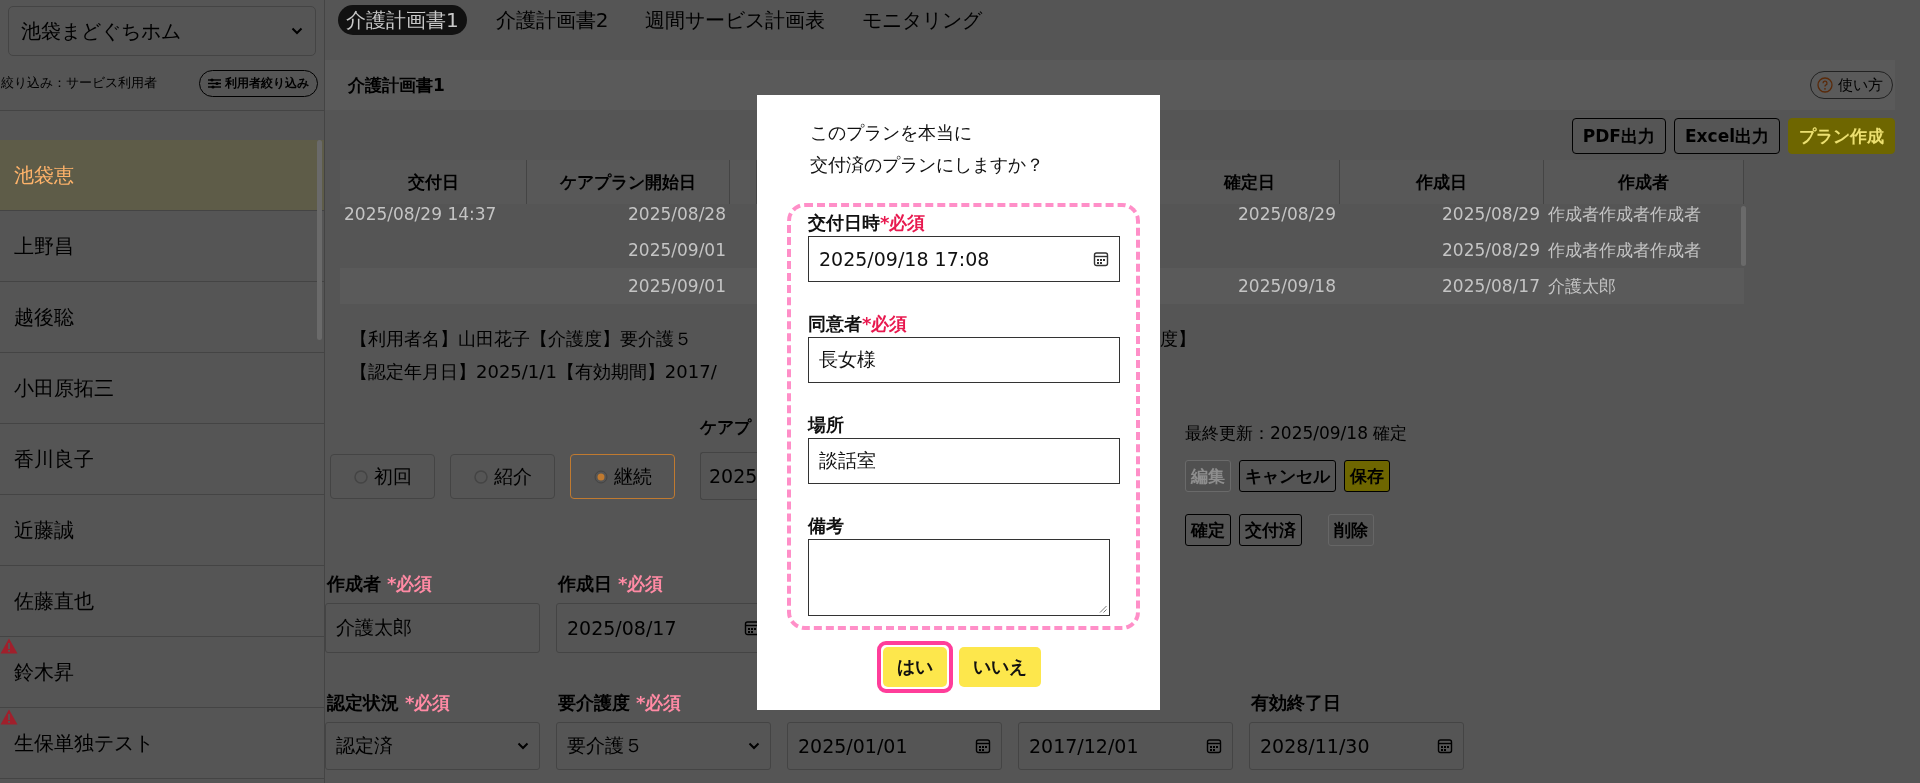 The width and height of the screenshot is (1920, 783). Describe the element at coordinates (420, 214) in the screenshot. I see `table-cell-text: 2025/08/29 14:37` at that location.